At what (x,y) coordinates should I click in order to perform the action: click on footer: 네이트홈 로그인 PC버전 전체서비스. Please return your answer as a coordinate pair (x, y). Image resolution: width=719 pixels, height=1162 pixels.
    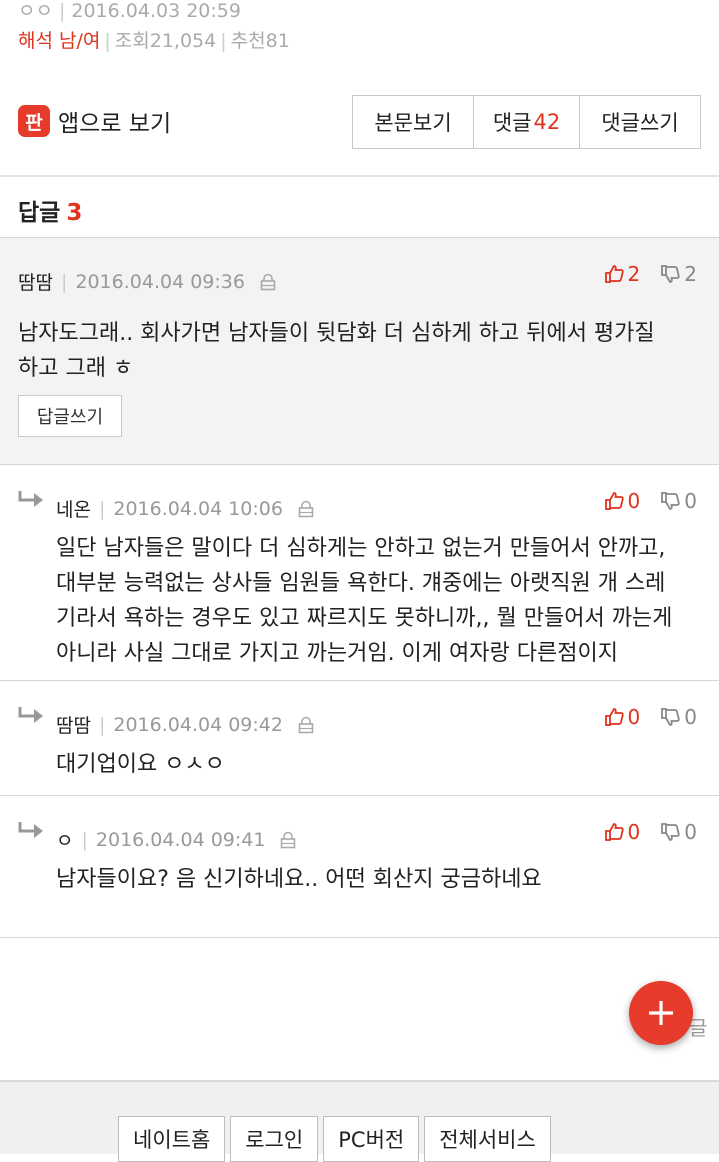
    Looking at the image, I should click on (359, 1121).